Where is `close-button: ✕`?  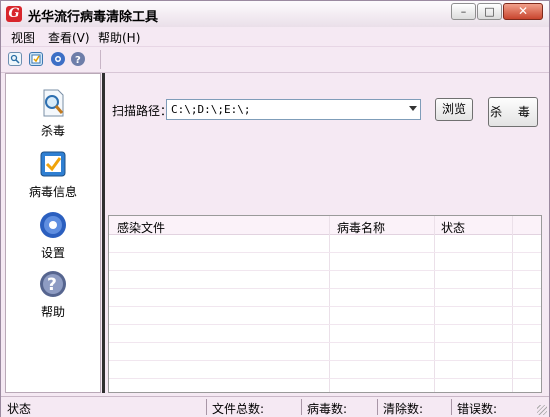 close-button: ✕ is located at coordinates (523, 11).